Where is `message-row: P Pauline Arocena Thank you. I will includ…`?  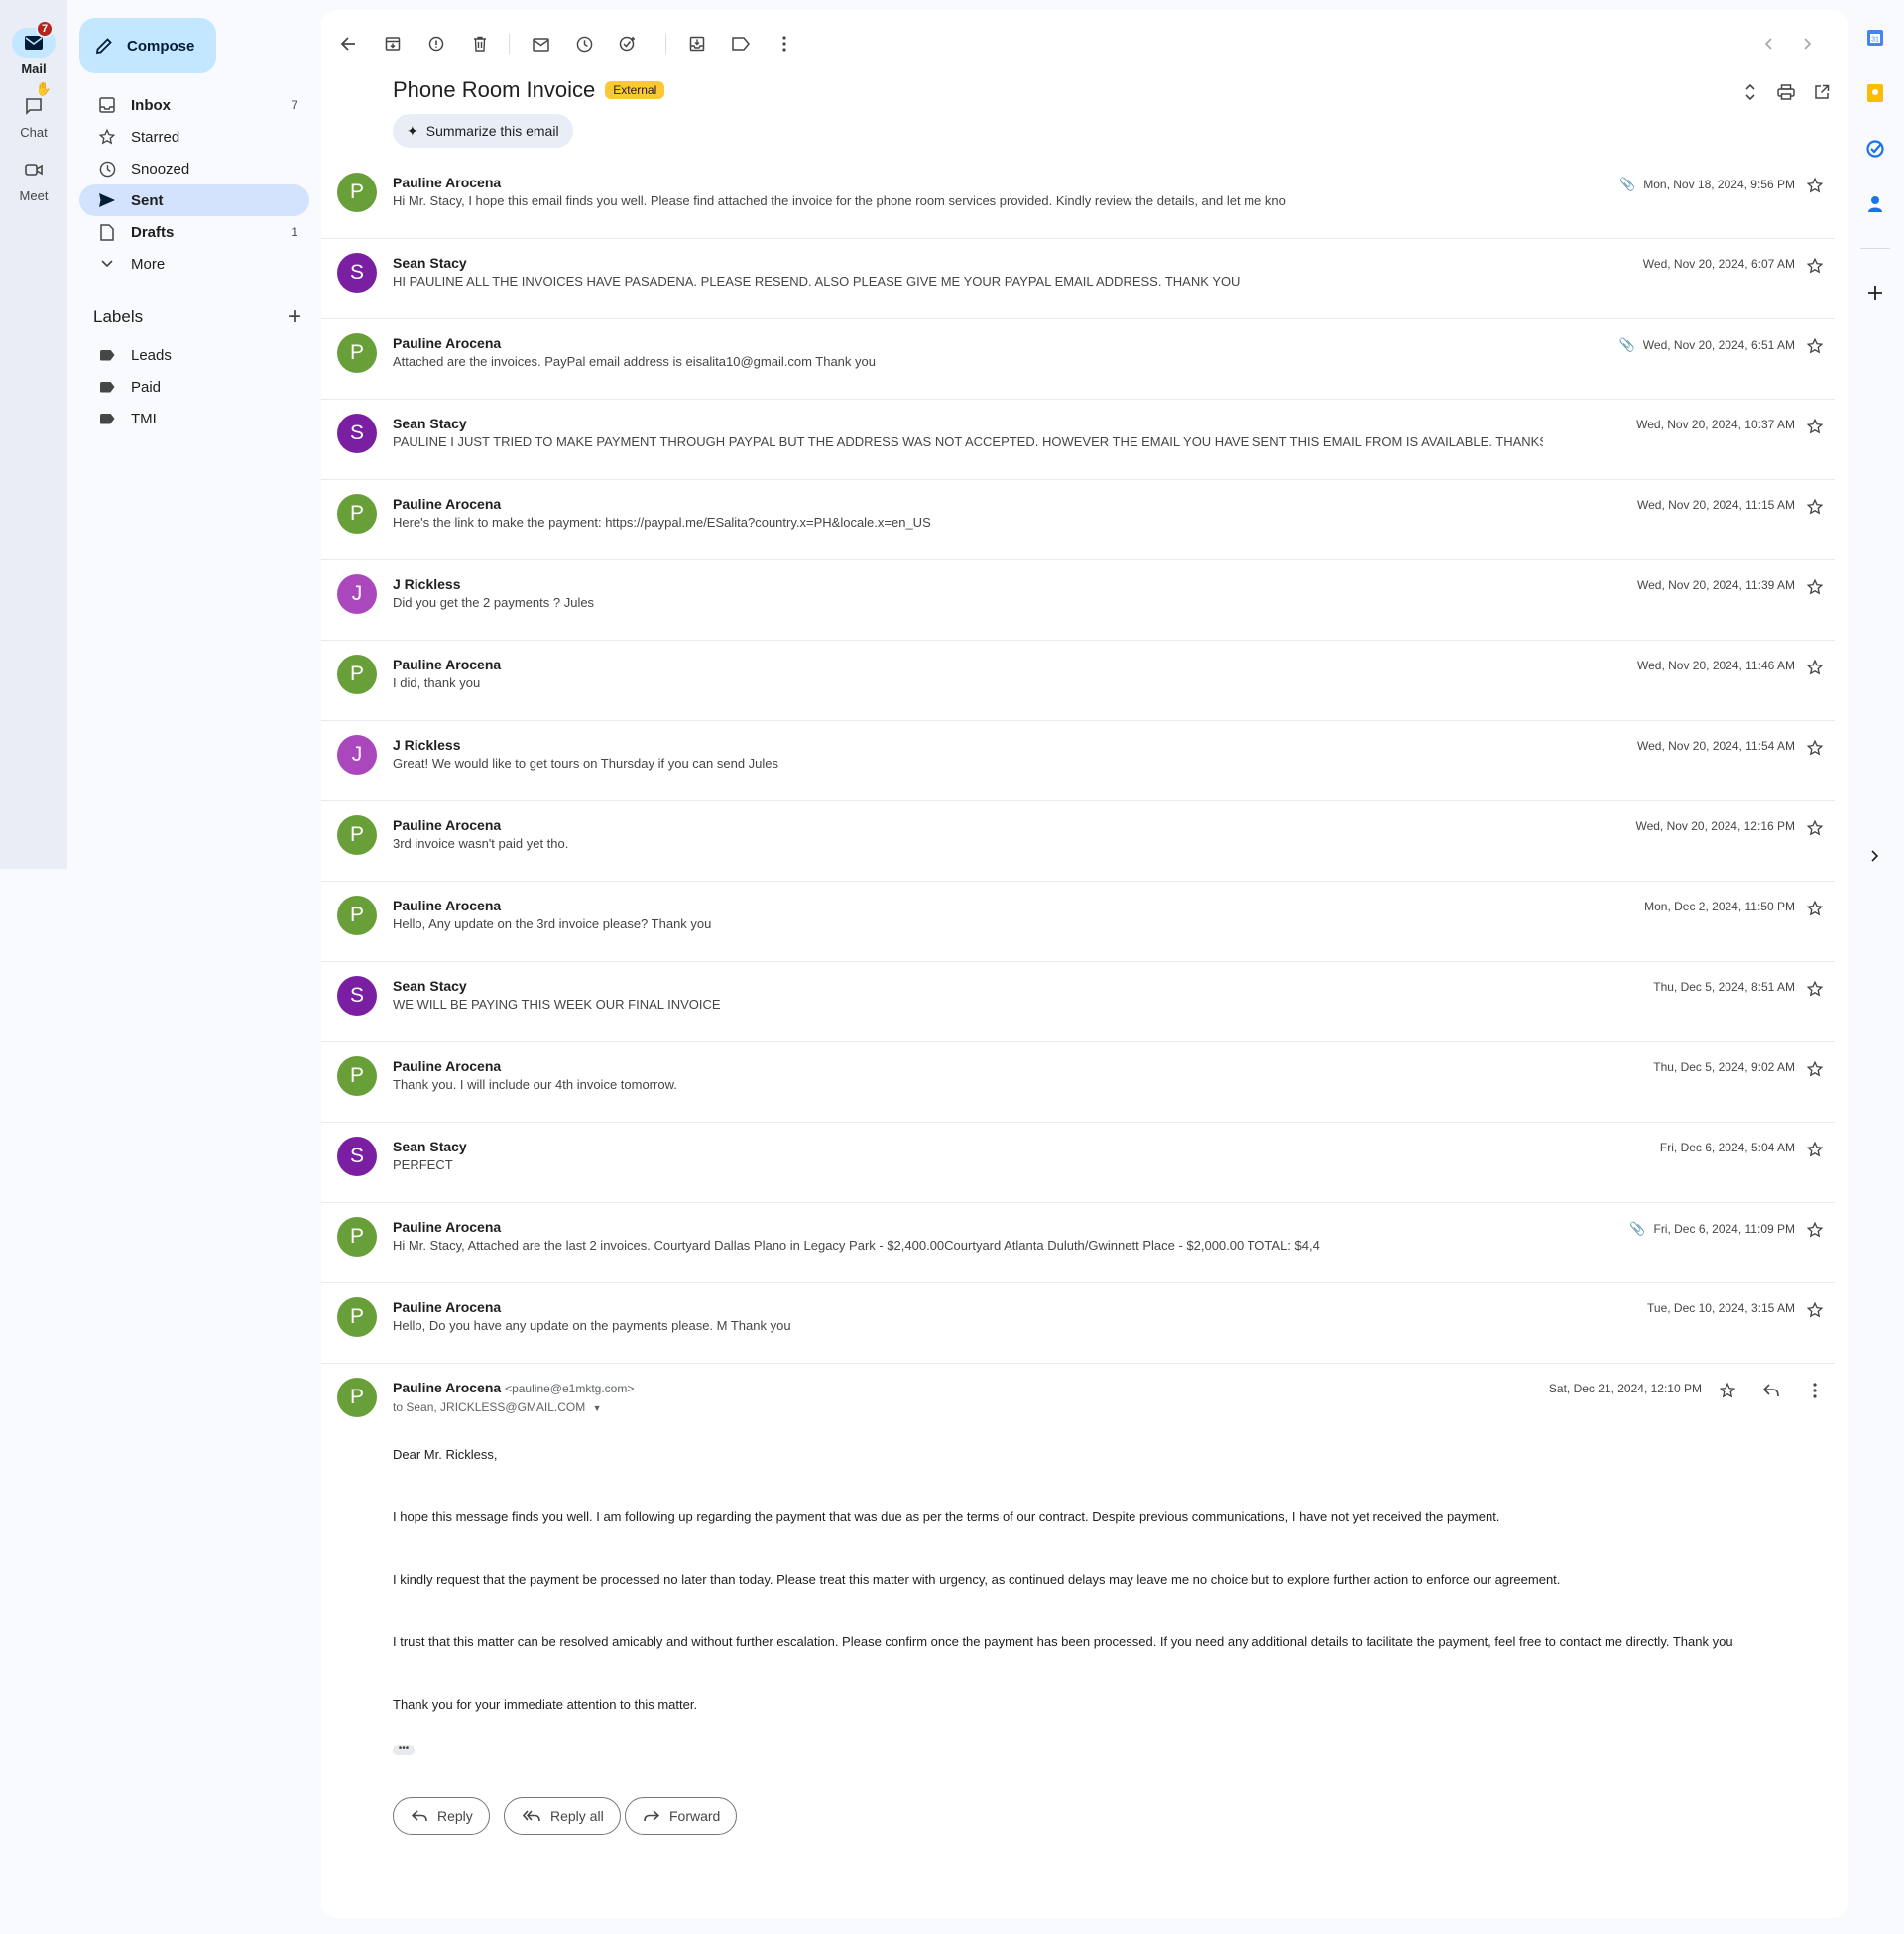 message-row: P Pauline Arocena Thank you. I will includ… is located at coordinates (1078, 1082).